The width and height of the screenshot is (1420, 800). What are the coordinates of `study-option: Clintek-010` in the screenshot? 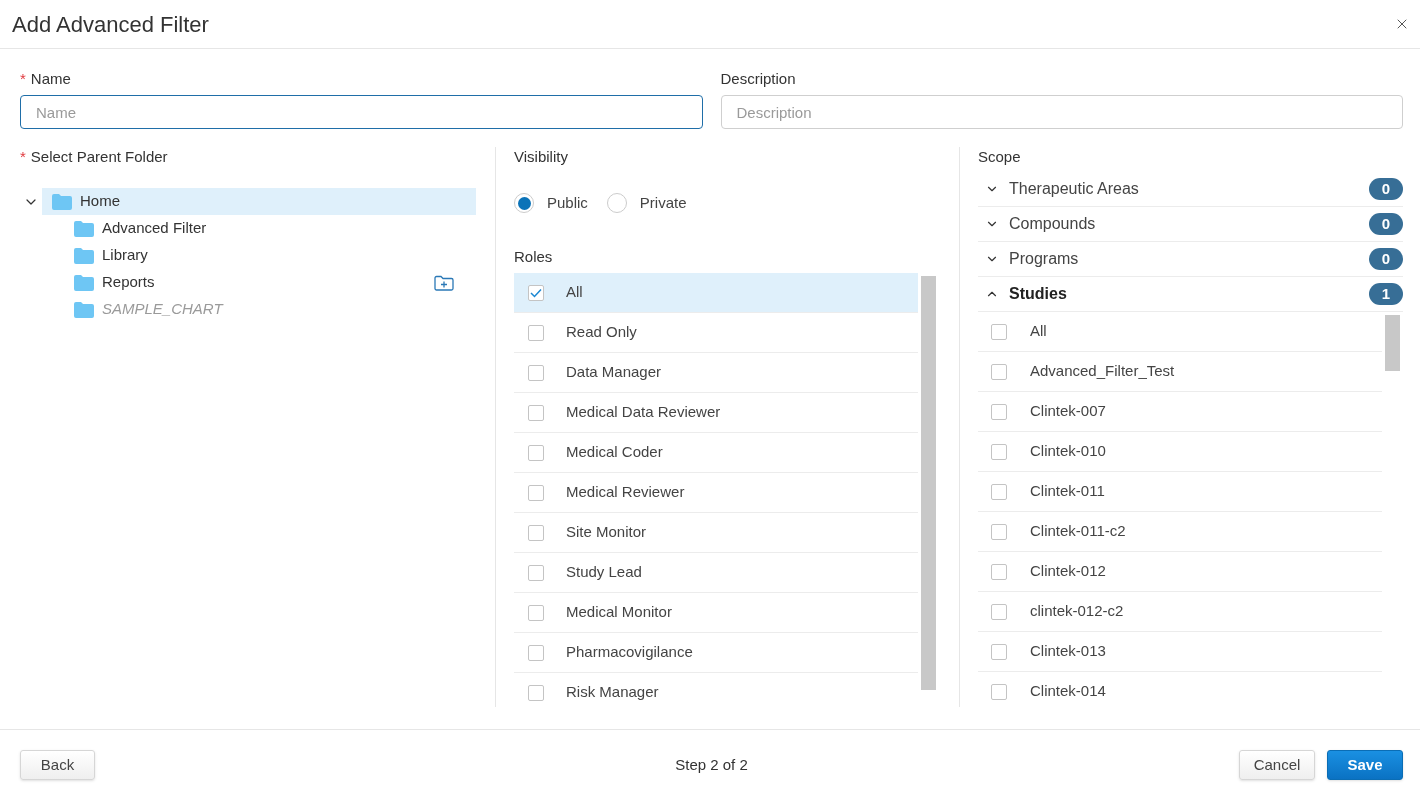 It's located at (1180, 452).